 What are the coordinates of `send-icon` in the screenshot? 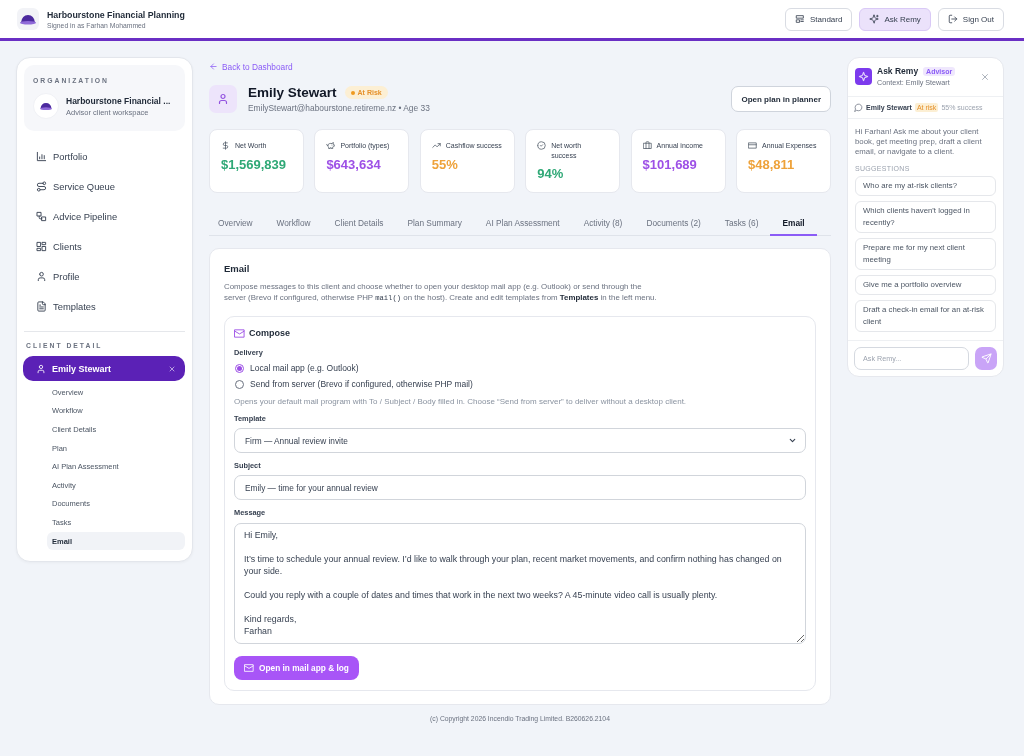 It's located at (986, 358).